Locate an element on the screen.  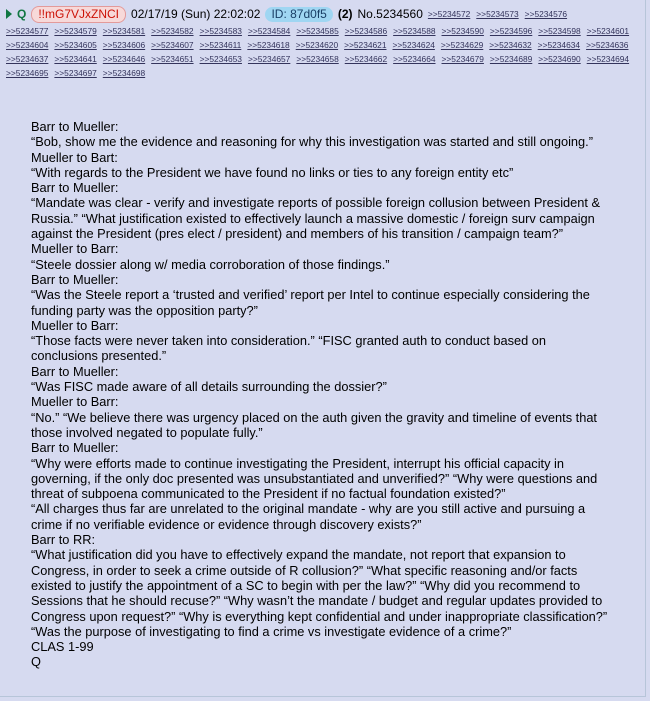
backlink: >>5234583 is located at coordinates (221, 31).